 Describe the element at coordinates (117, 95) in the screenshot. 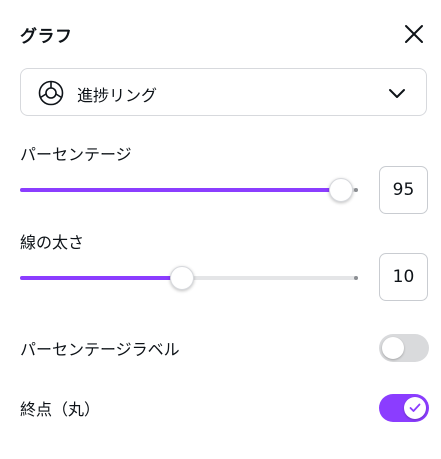

I see `chart-type-label: 進捗リング` at that location.